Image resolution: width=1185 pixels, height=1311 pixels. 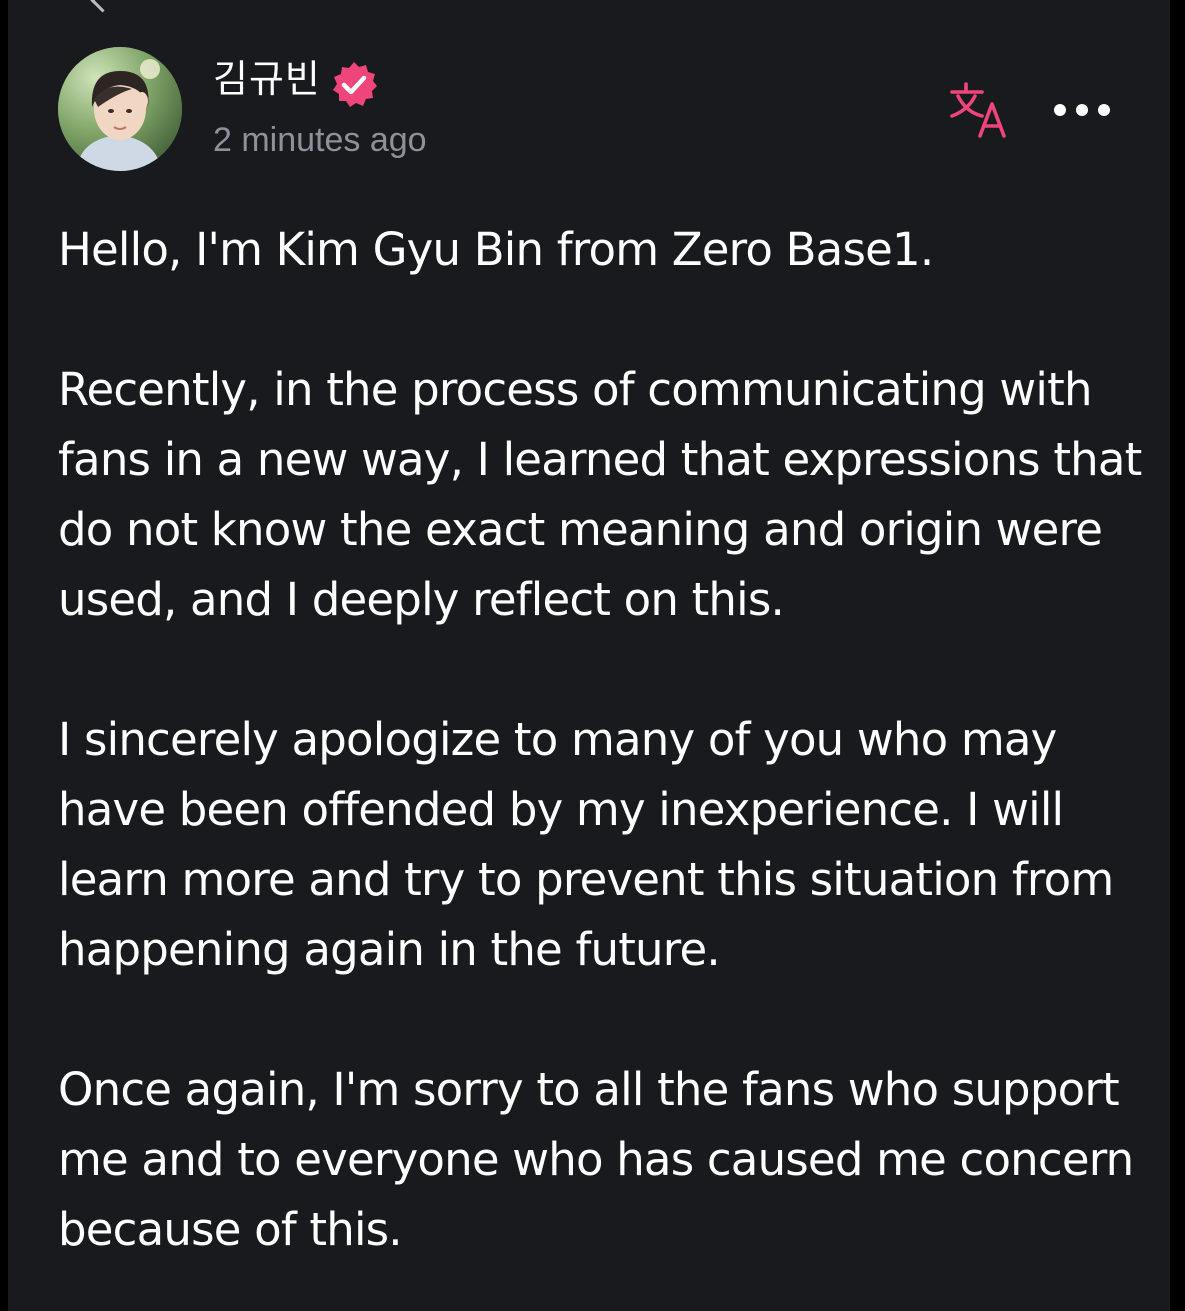 I want to click on post-header: 김규빈 2 minutes ago, so click(x=589, y=100).